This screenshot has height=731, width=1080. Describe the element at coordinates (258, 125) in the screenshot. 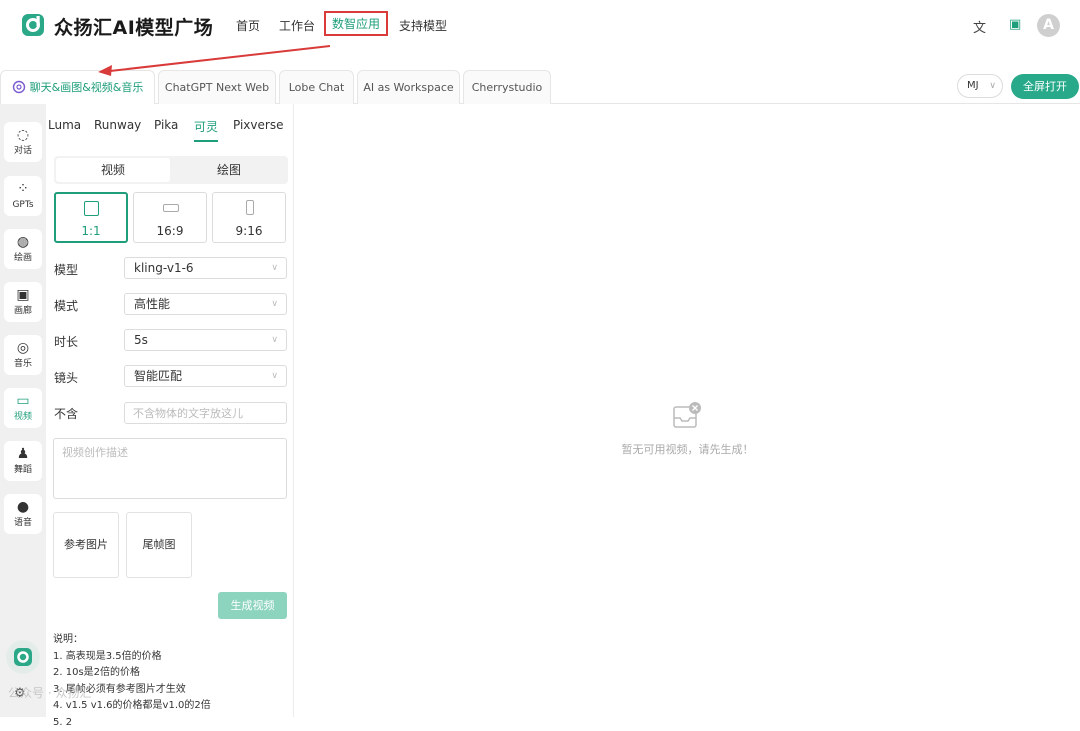

I see `tab-pixverse: Pixverse` at that location.